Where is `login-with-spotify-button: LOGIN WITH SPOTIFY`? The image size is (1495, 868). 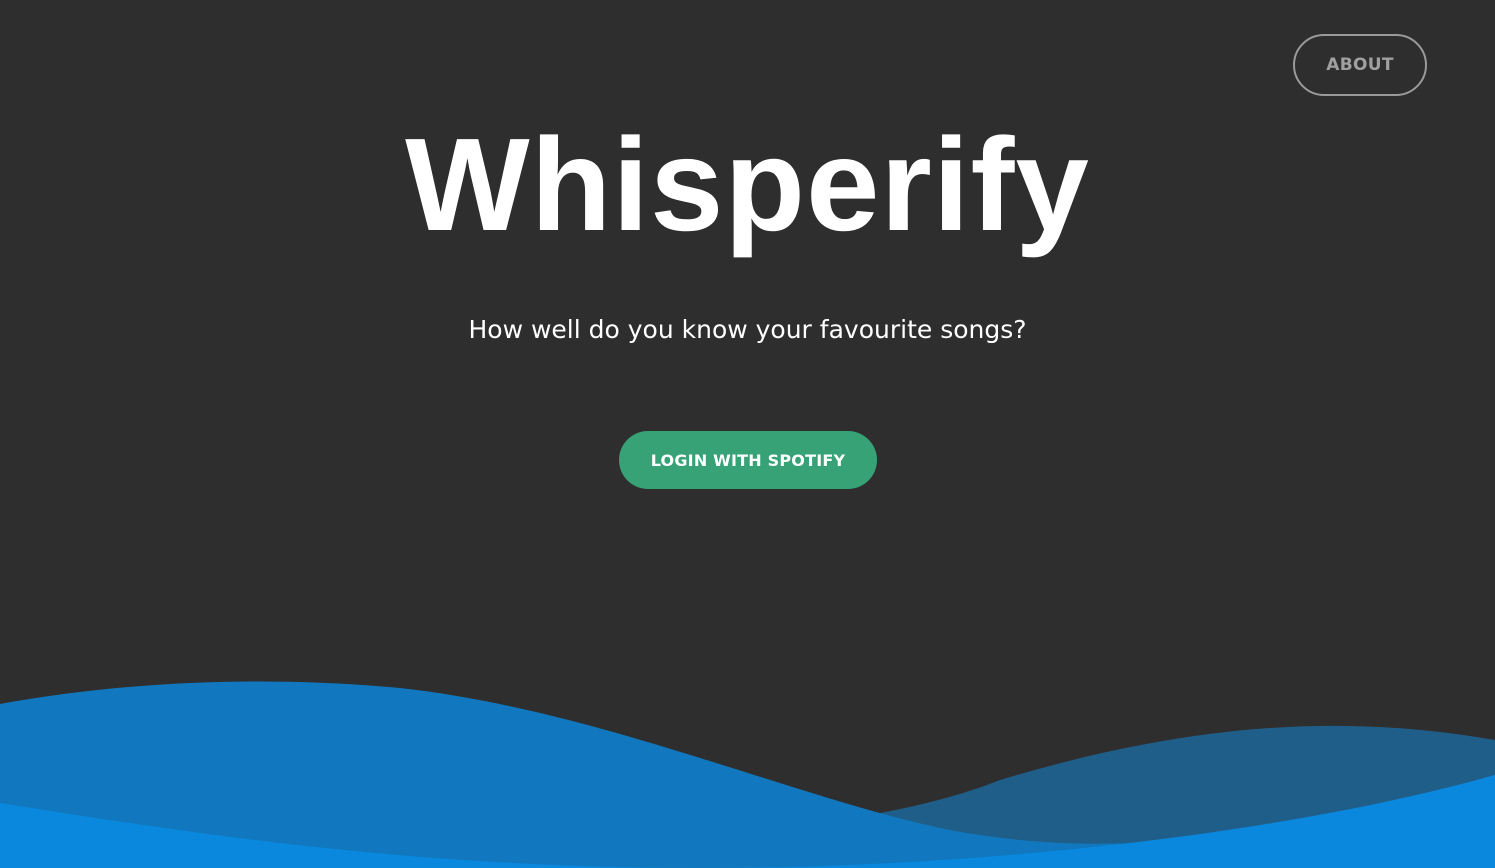 login-with-spotify-button: LOGIN WITH SPOTIFY is located at coordinates (748, 460).